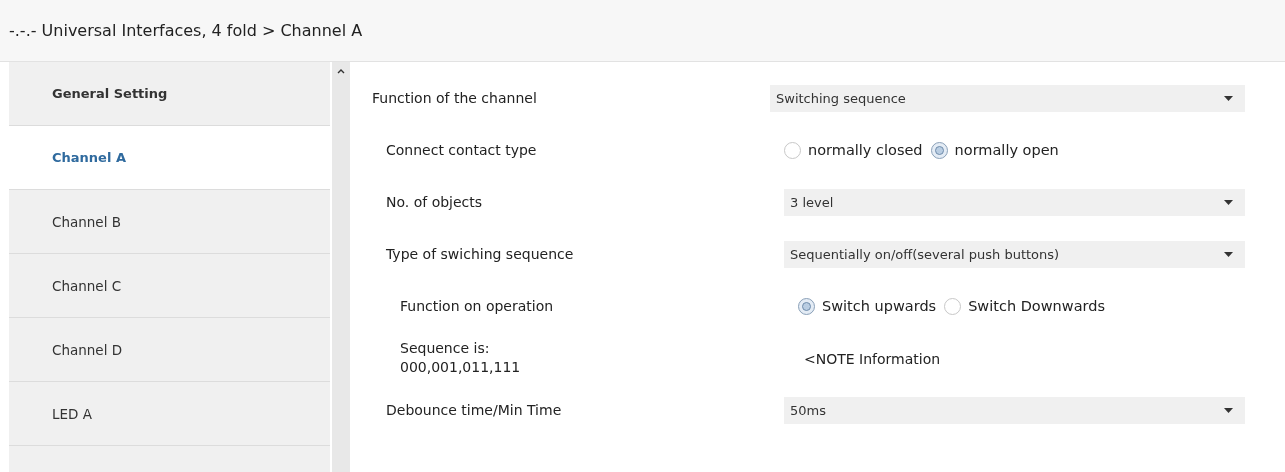 The image size is (1285, 472). Describe the element at coordinates (1014, 410) in the screenshot. I see `dropdown: 50ms` at that location.